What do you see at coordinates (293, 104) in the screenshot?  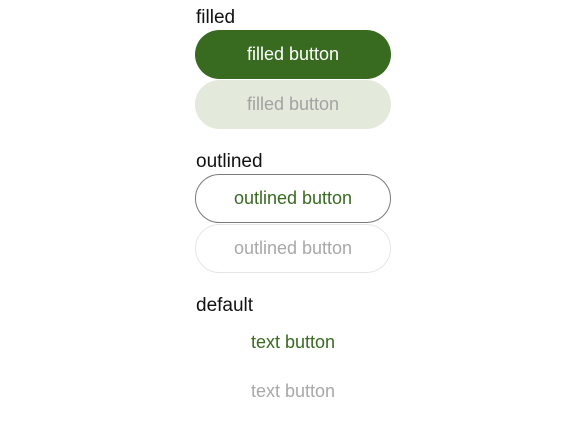 I see `filled-button-disabled: filled button` at bounding box center [293, 104].